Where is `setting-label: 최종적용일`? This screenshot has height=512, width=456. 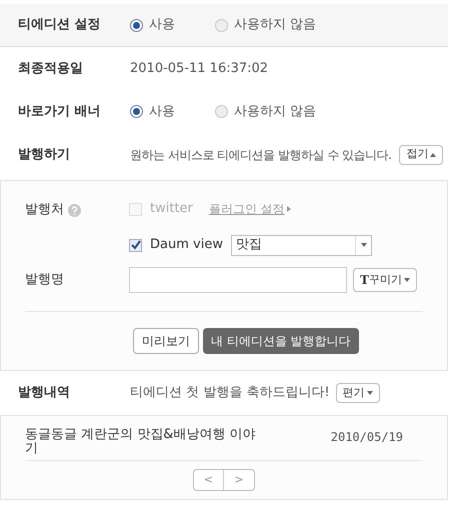 setting-label: 최종적용일 is located at coordinates (51, 69).